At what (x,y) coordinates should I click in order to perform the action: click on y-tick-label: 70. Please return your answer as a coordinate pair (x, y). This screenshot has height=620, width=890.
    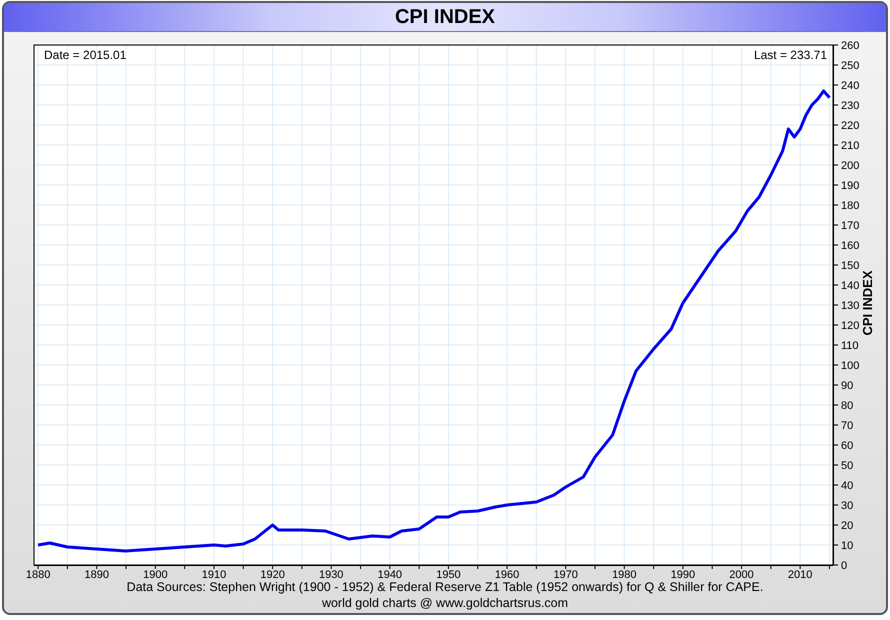
    Looking at the image, I should click on (847, 426).